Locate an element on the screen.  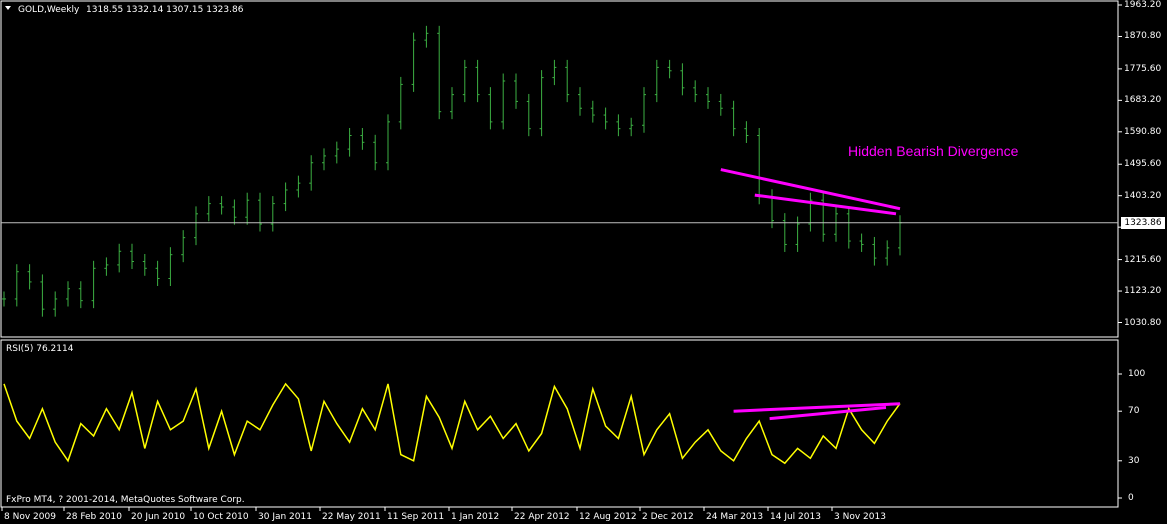
divergence-annotation: Hidden Bearish Divergence is located at coordinates (933, 151).